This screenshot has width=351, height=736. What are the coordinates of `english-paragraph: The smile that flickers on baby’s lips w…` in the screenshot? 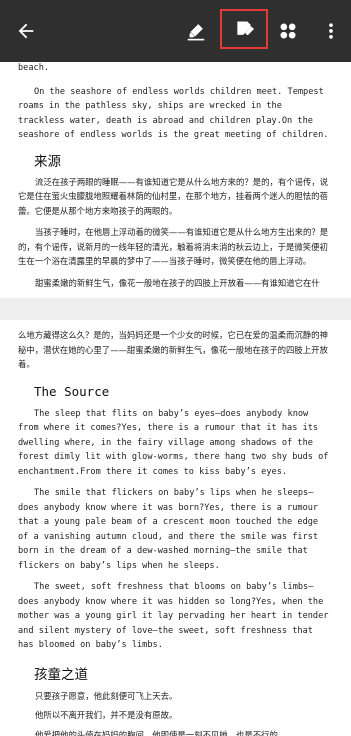 It's located at (168, 529).